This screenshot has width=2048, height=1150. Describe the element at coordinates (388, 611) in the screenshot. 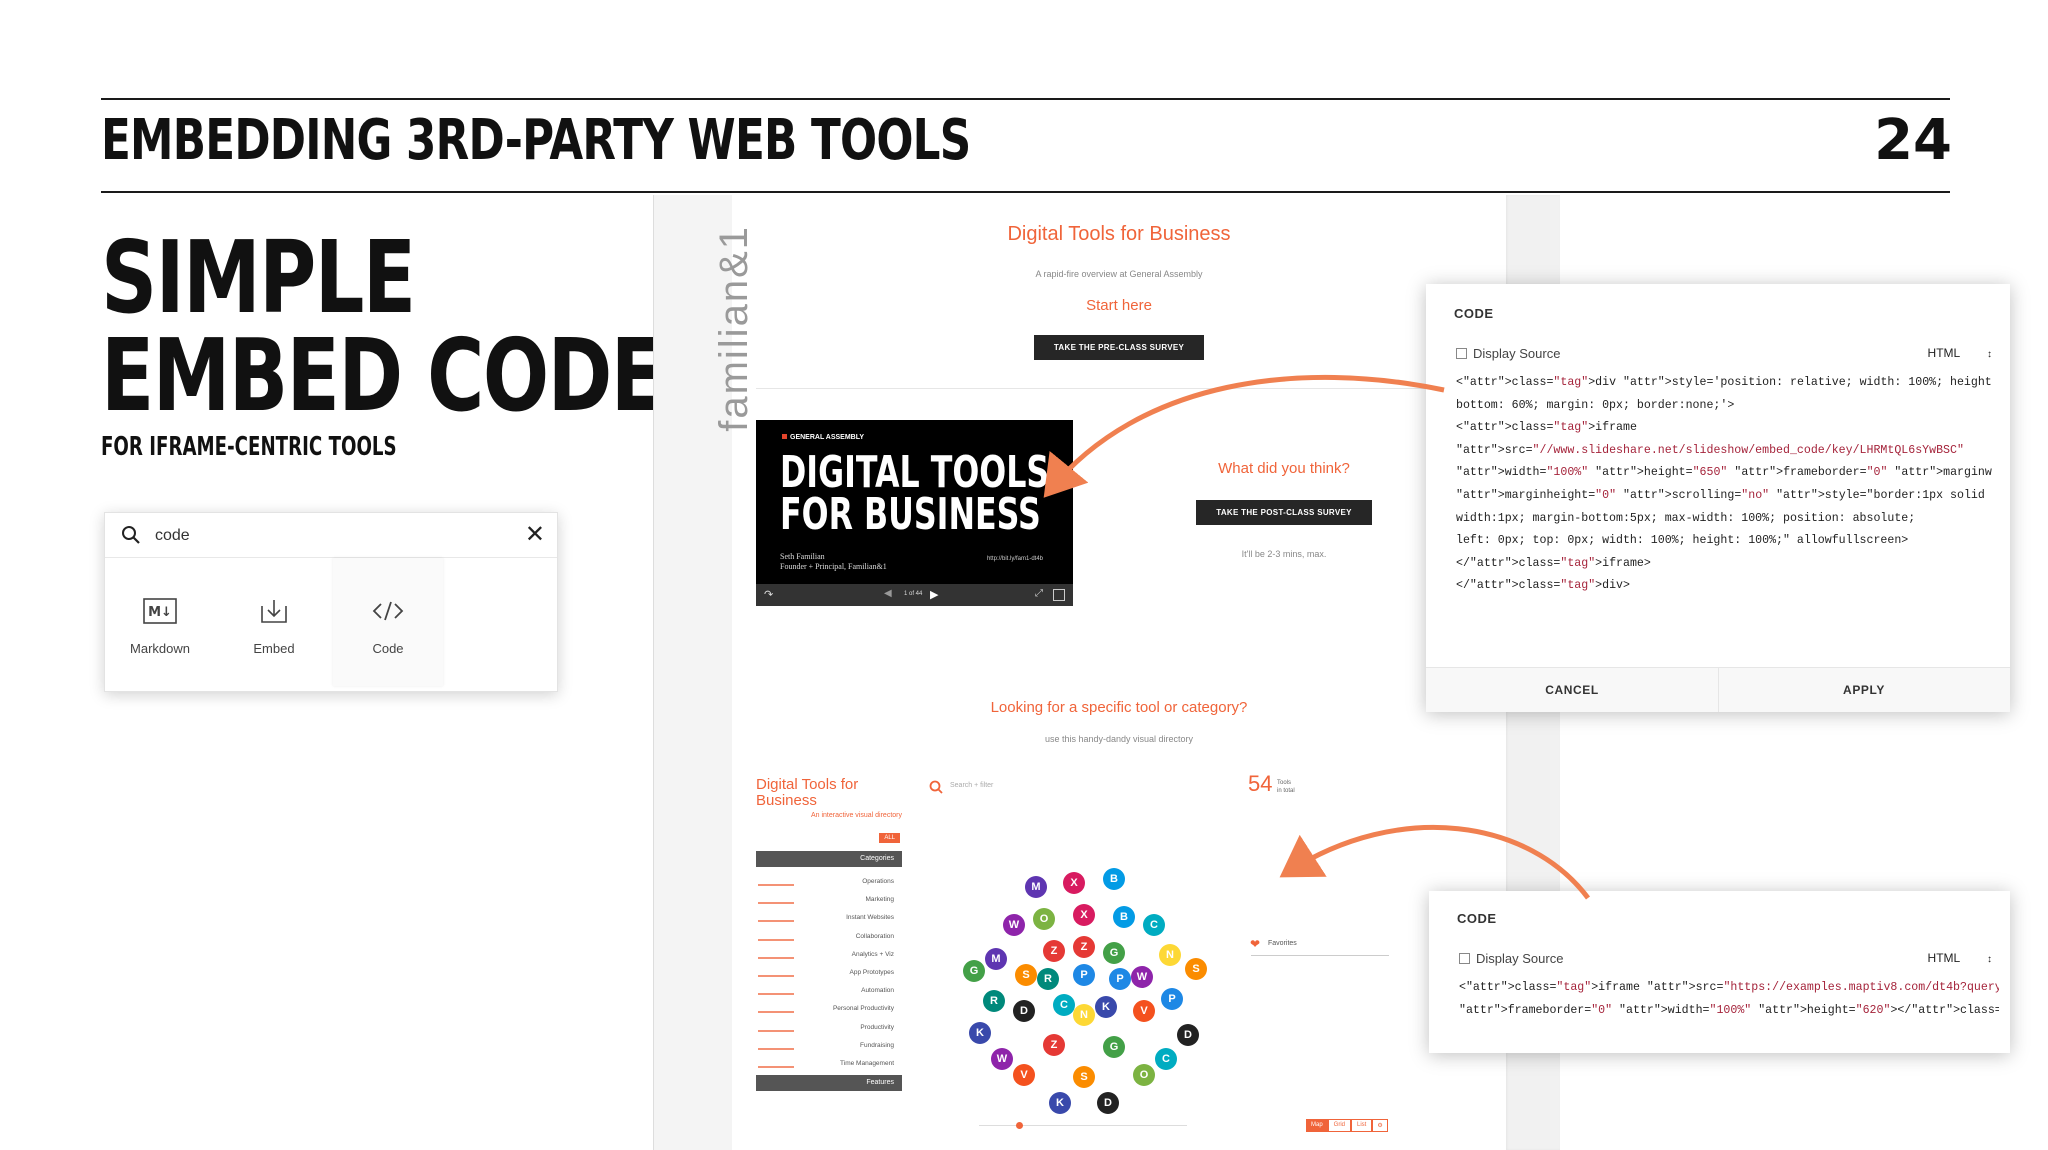

I see `code-icon` at that location.